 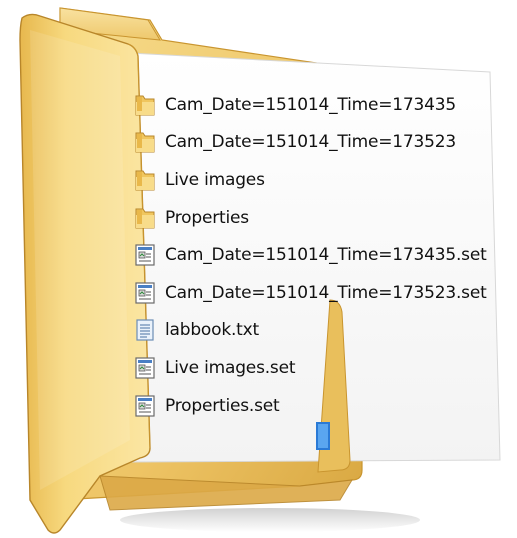 I want to click on file-name: Properties.set, so click(x=222, y=405).